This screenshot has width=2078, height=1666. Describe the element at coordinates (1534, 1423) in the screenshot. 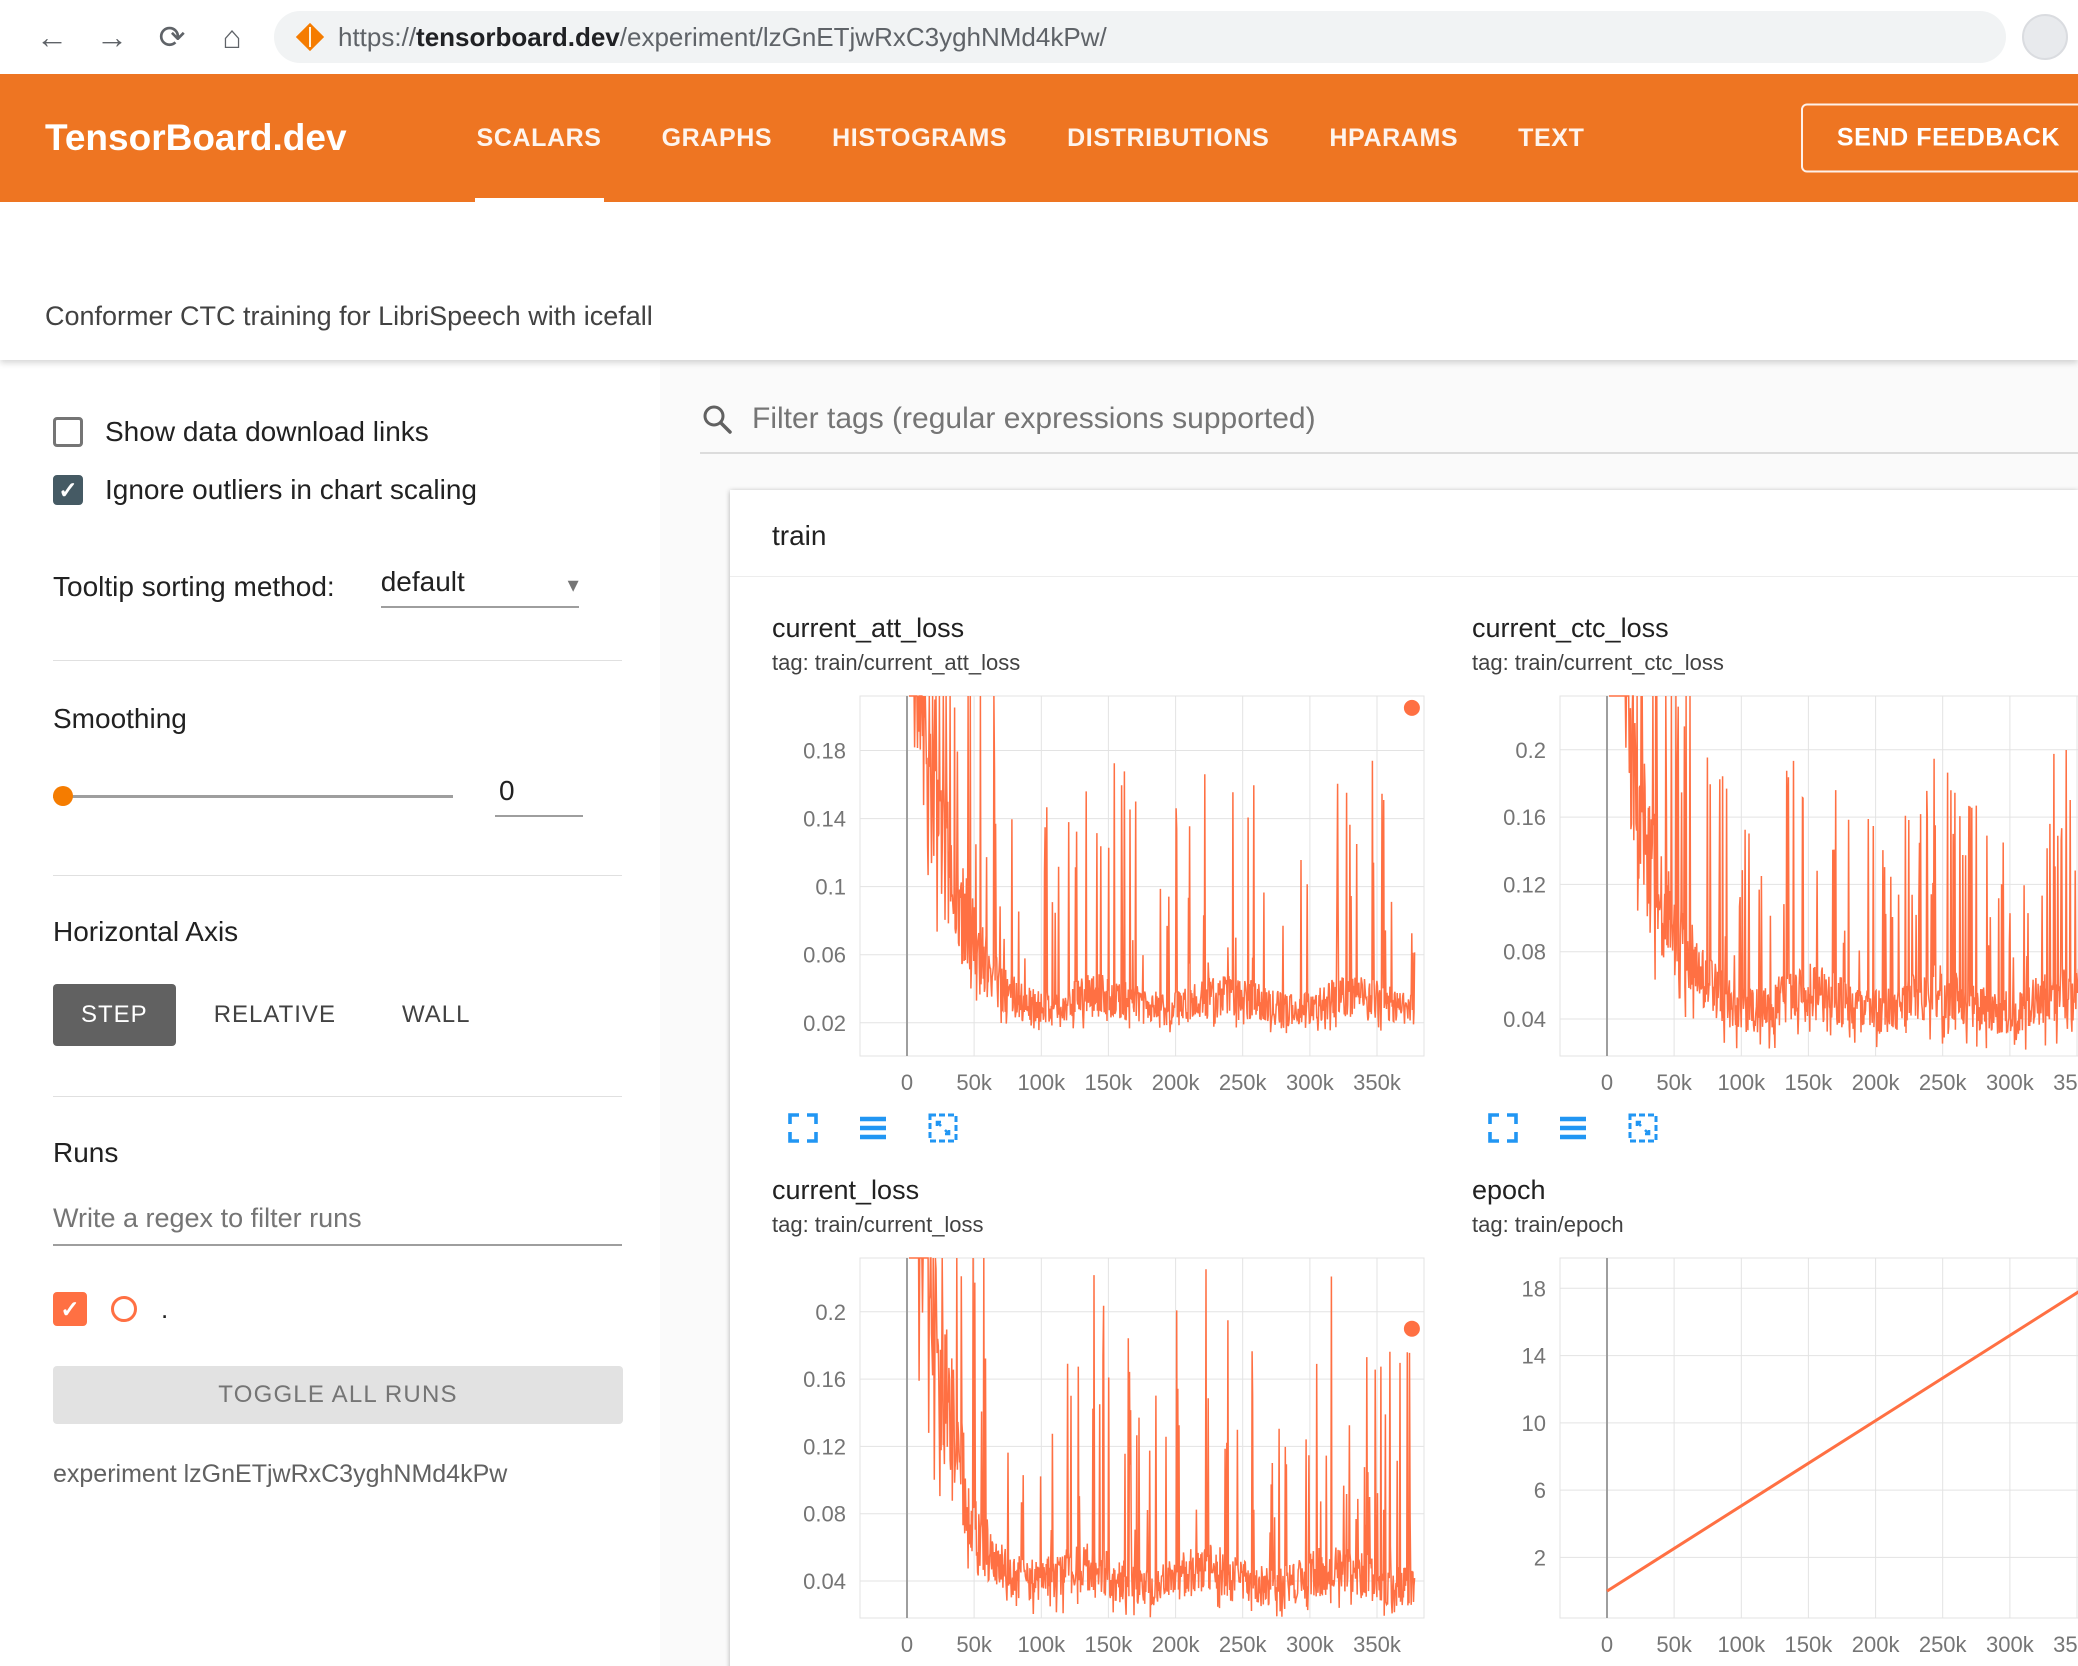

I see `svg-text: 10` at that location.